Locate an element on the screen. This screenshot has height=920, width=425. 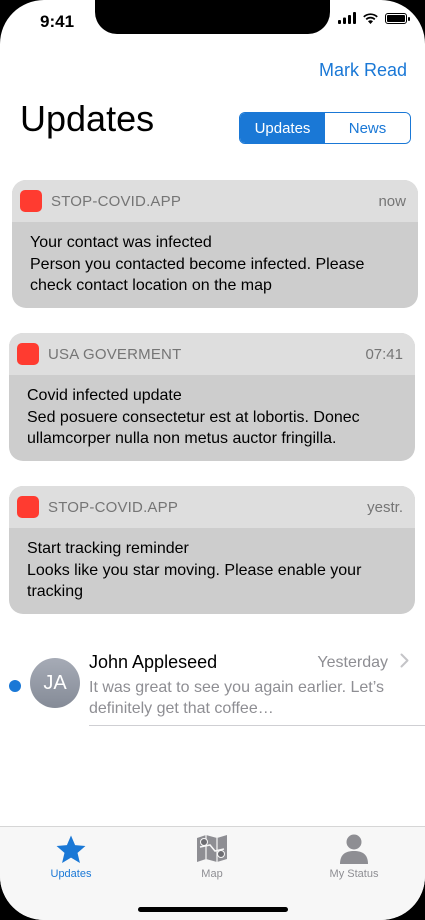
wifi-icon is located at coordinates (370, 18).